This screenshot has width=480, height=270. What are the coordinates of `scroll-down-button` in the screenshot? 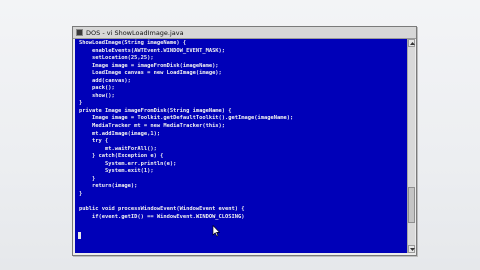 It's located at (411, 249).